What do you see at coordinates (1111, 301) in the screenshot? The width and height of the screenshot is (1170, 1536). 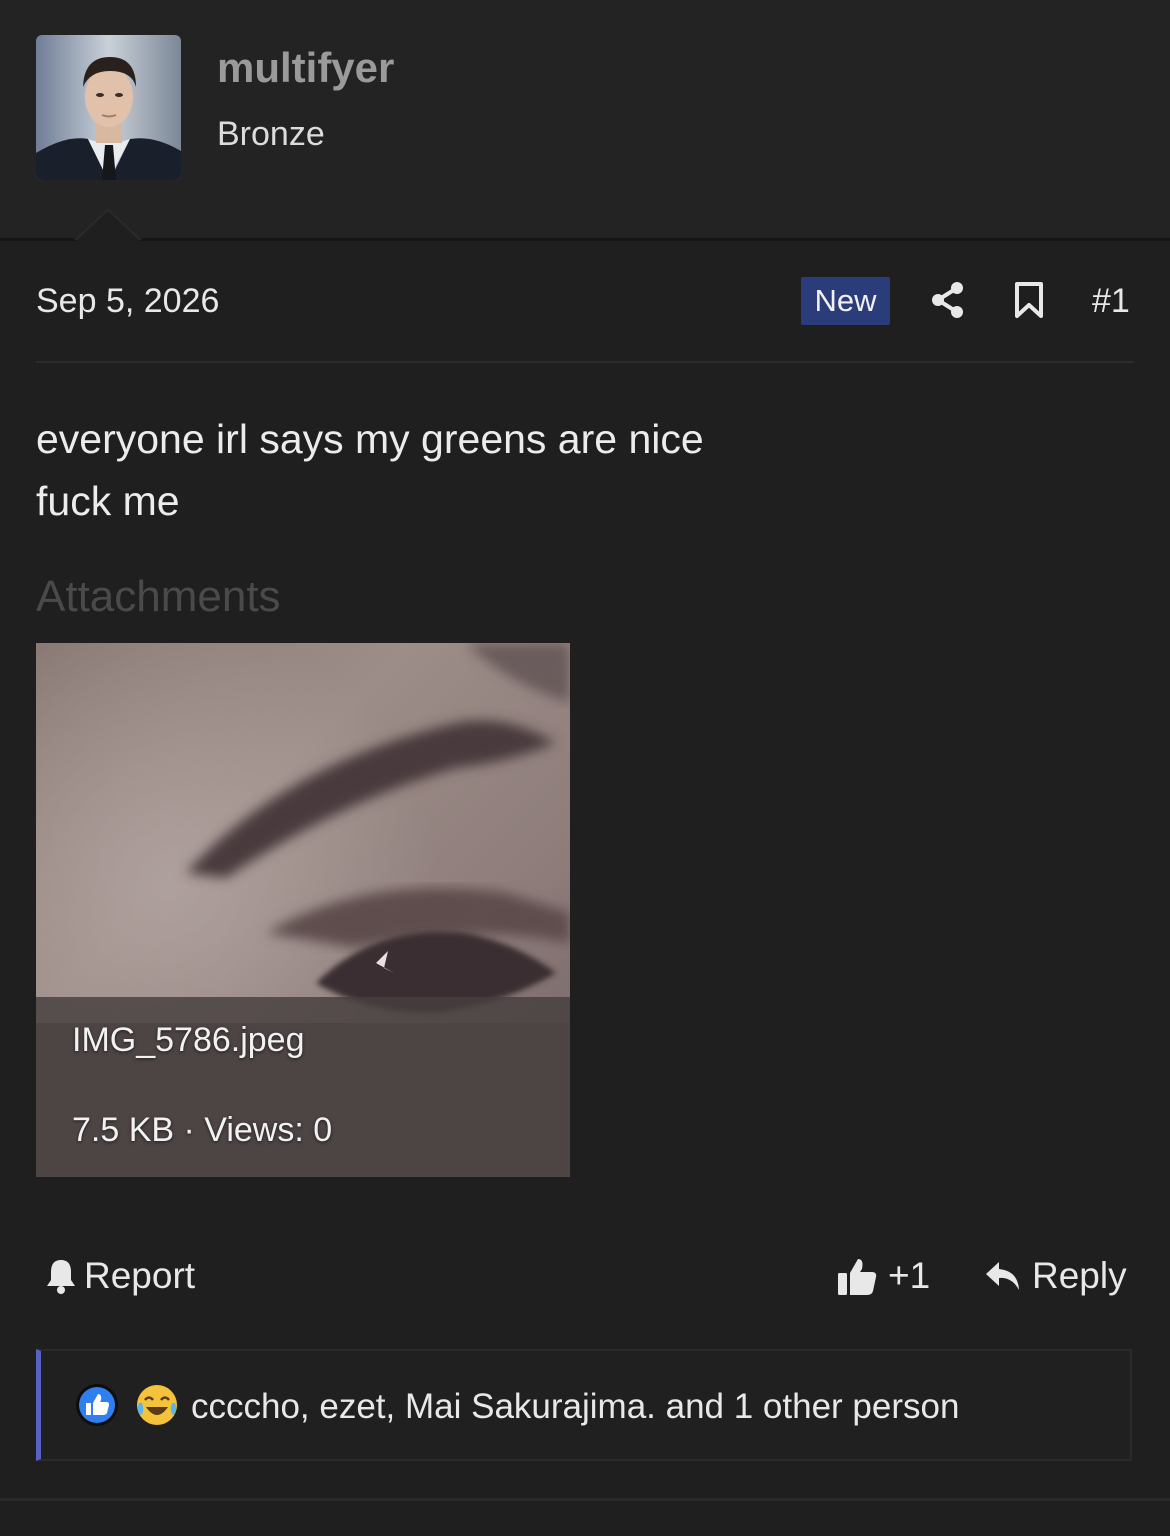 I see `post-number-link: #1` at bounding box center [1111, 301].